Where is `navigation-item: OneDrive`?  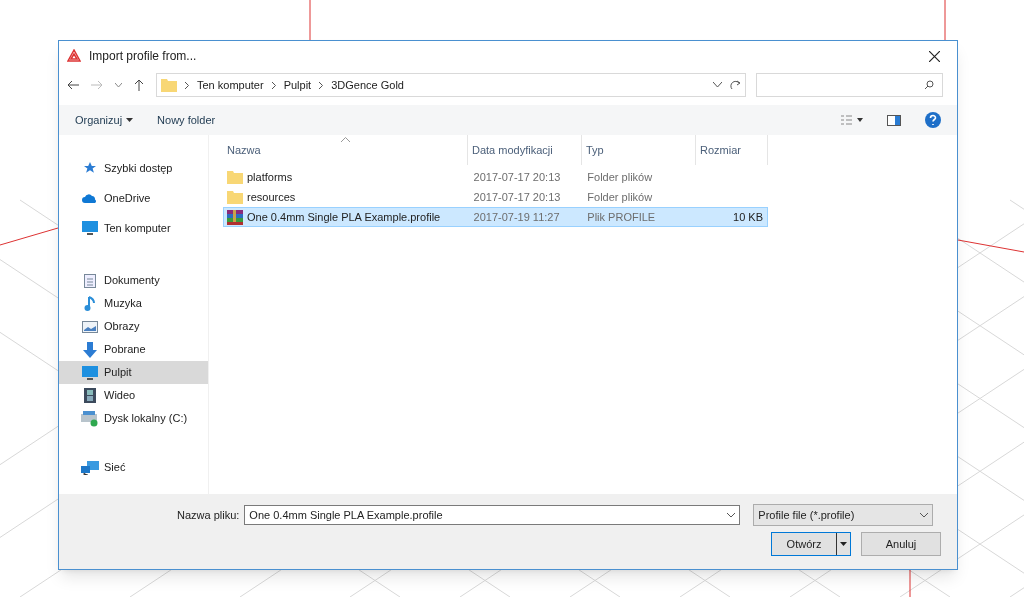
navigation-item: OneDrive is located at coordinates (133, 198).